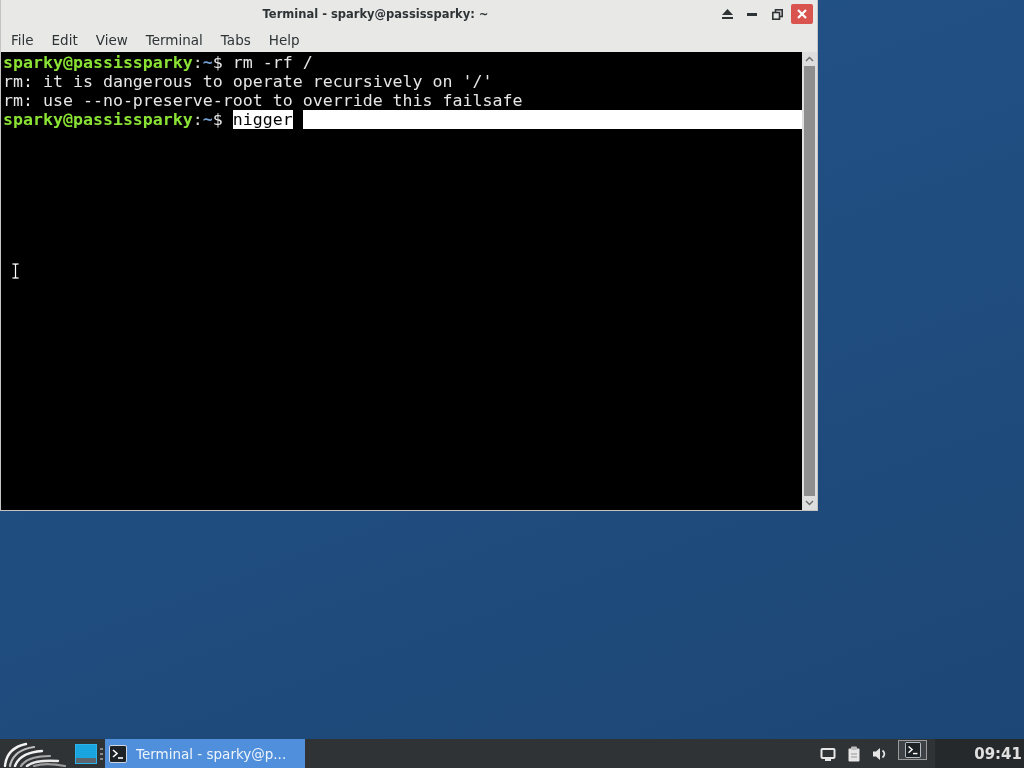 Image resolution: width=1024 pixels, height=768 pixels. I want to click on terminal-launcher-button, so click(912, 749).